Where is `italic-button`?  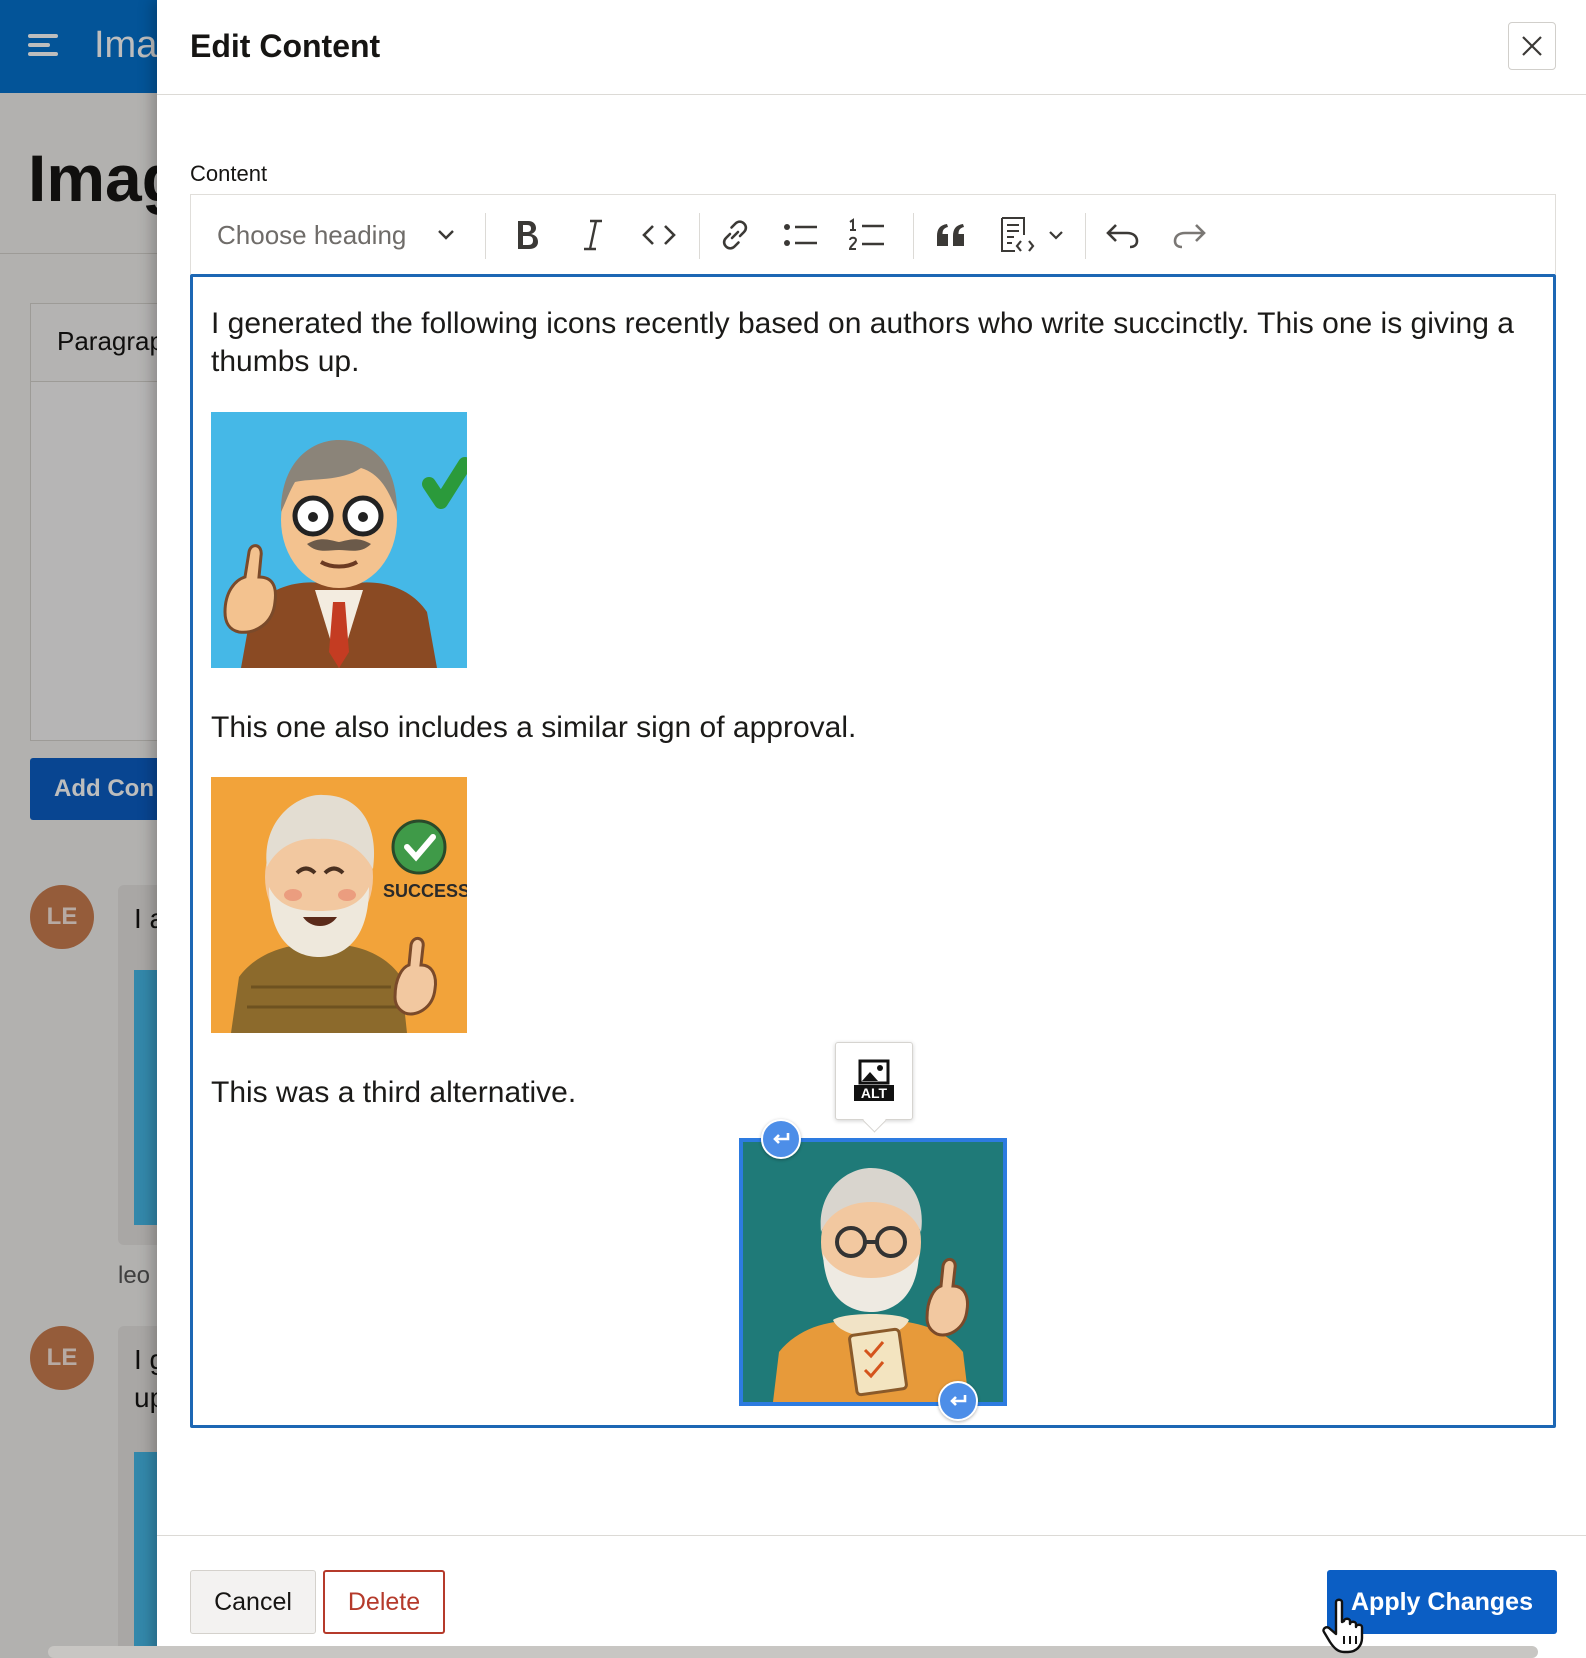
italic-button is located at coordinates (593, 235).